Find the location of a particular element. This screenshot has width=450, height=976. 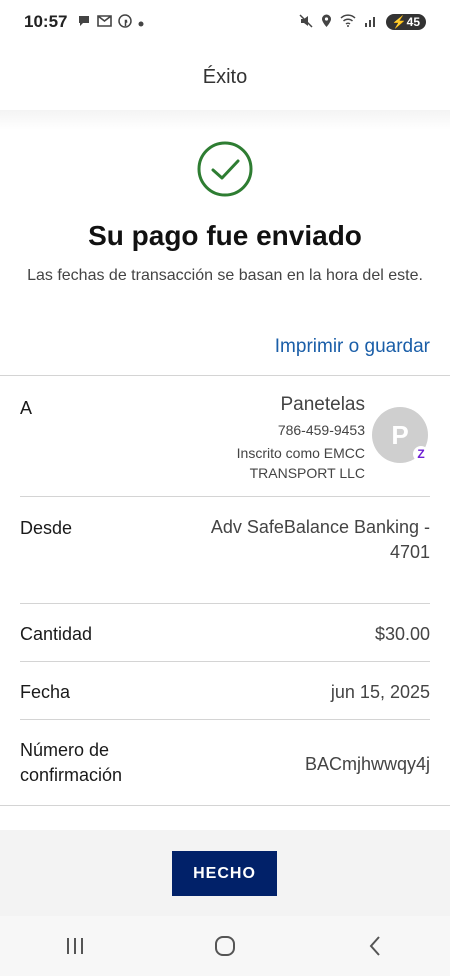

mail-icon is located at coordinates (105, 22).